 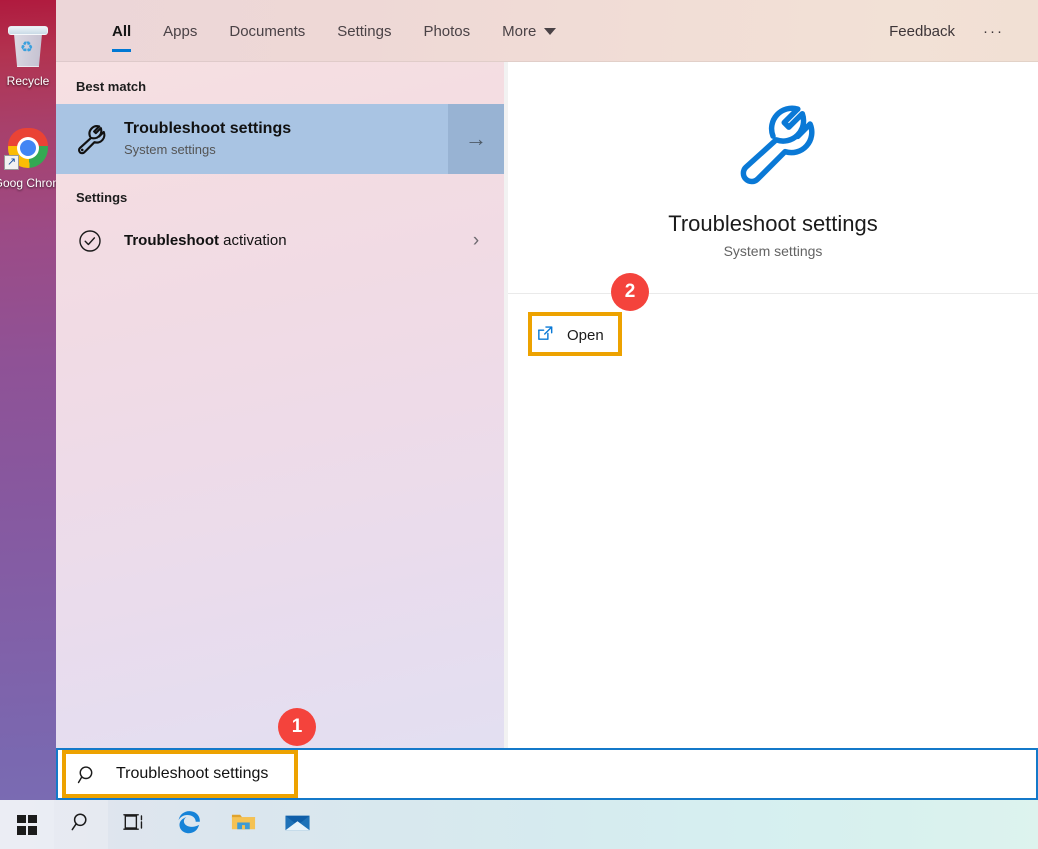 I want to click on result-row-troubleshoot-settings: Troubleshoot settings System settings →, so click(x=280, y=139).